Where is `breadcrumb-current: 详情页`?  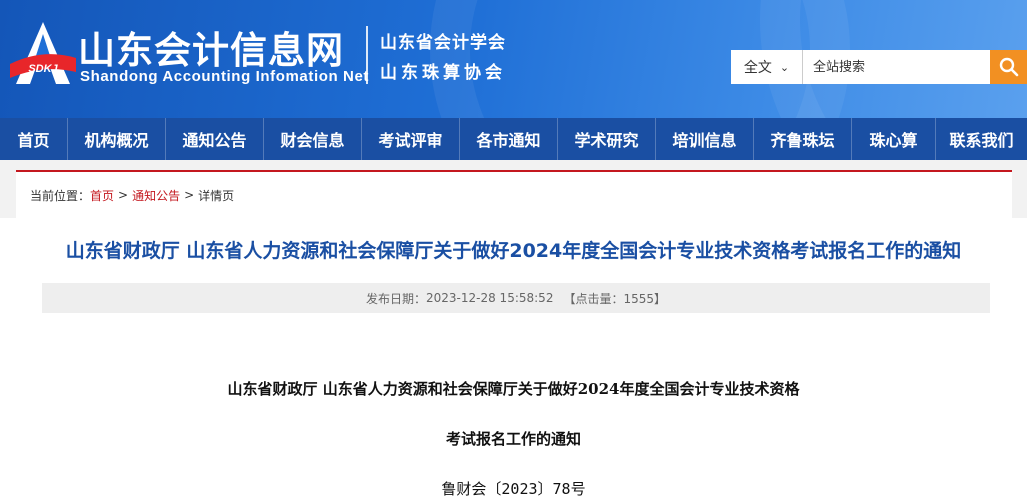 breadcrumb-current: 详情页 is located at coordinates (216, 195).